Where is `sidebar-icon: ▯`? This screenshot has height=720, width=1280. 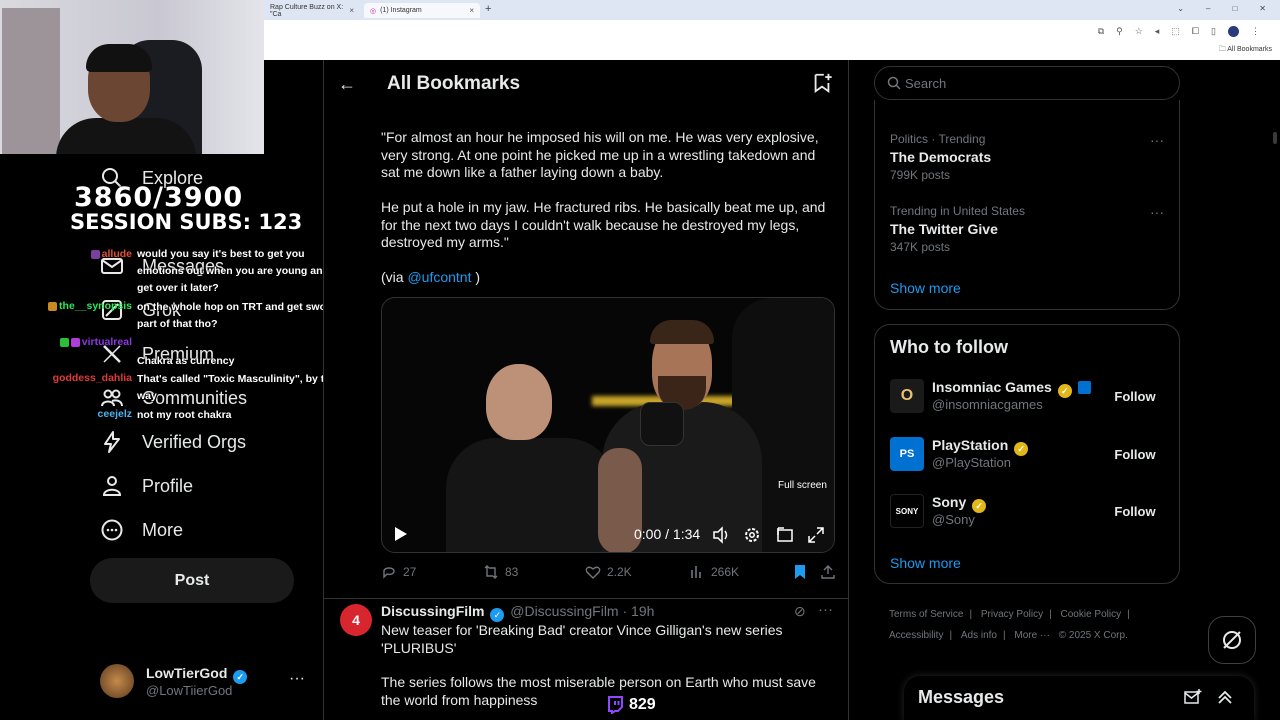 sidebar-icon: ▯ is located at coordinates (1213, 31).